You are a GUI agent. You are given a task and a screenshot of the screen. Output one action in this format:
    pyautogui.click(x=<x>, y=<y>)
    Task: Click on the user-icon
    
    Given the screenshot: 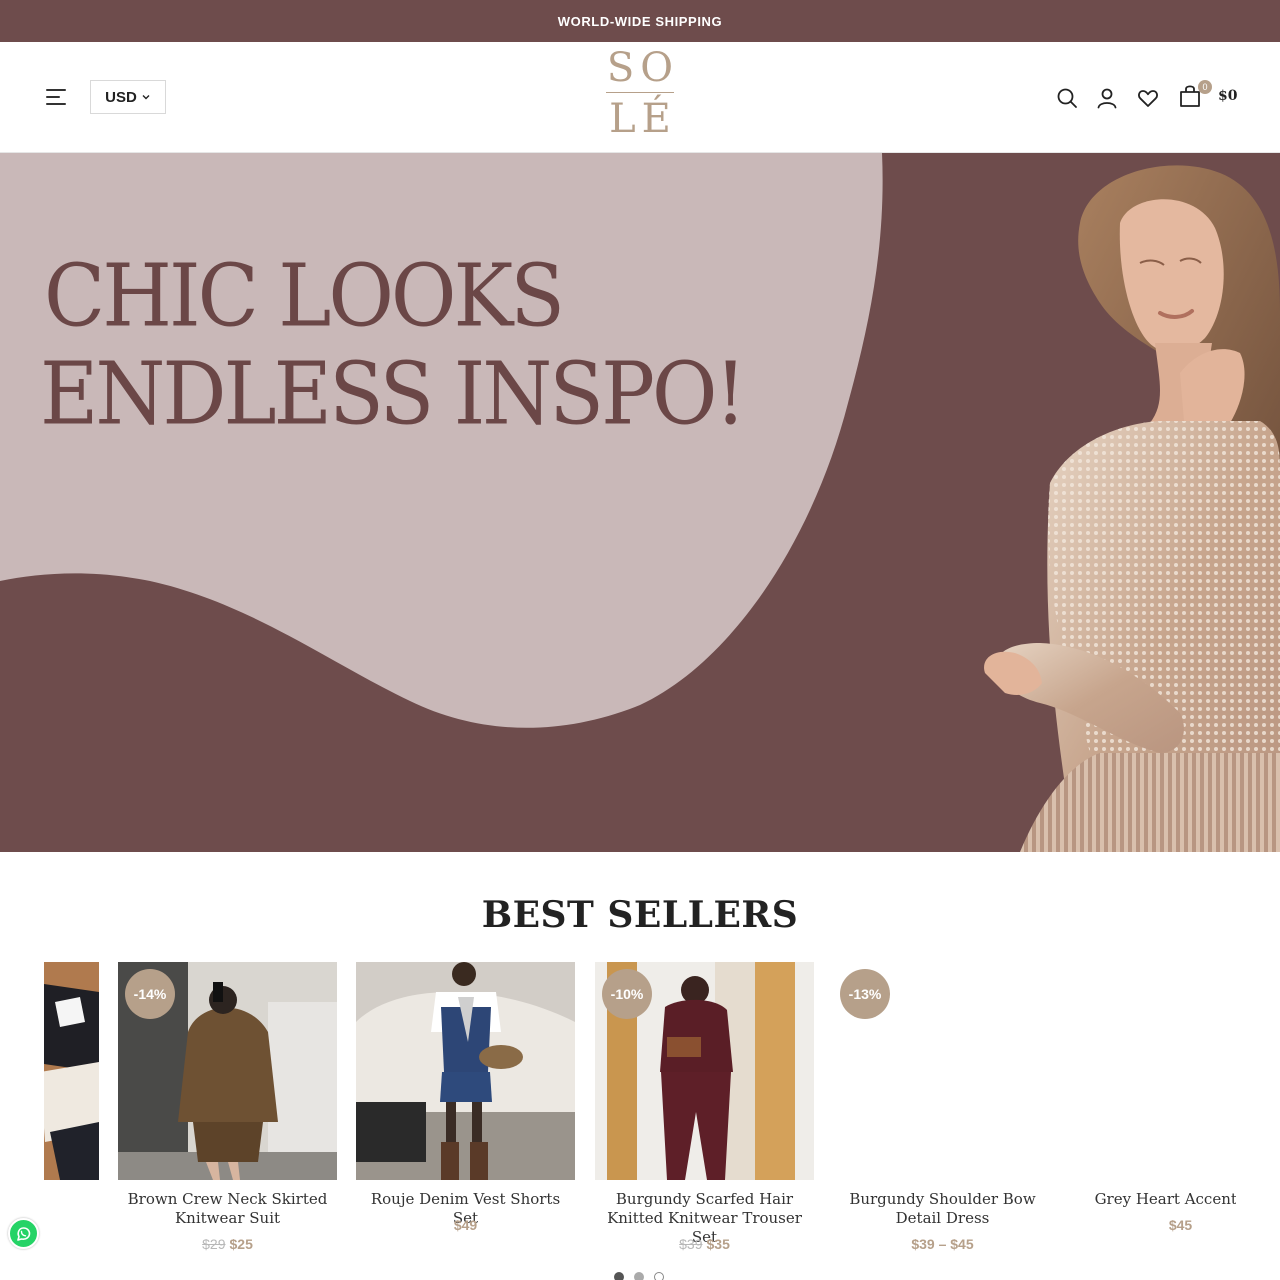 What is the action you would take?
    pyautogui.click(x=1107, y=98)
    